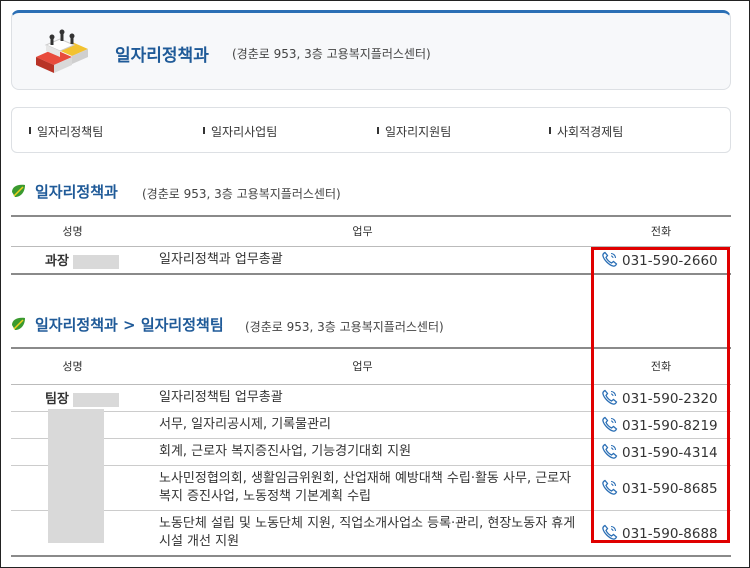 The height and width of the screenshot is (568, 750). I want to click on section-title-text: 일자리정책과, so click(76, 192).